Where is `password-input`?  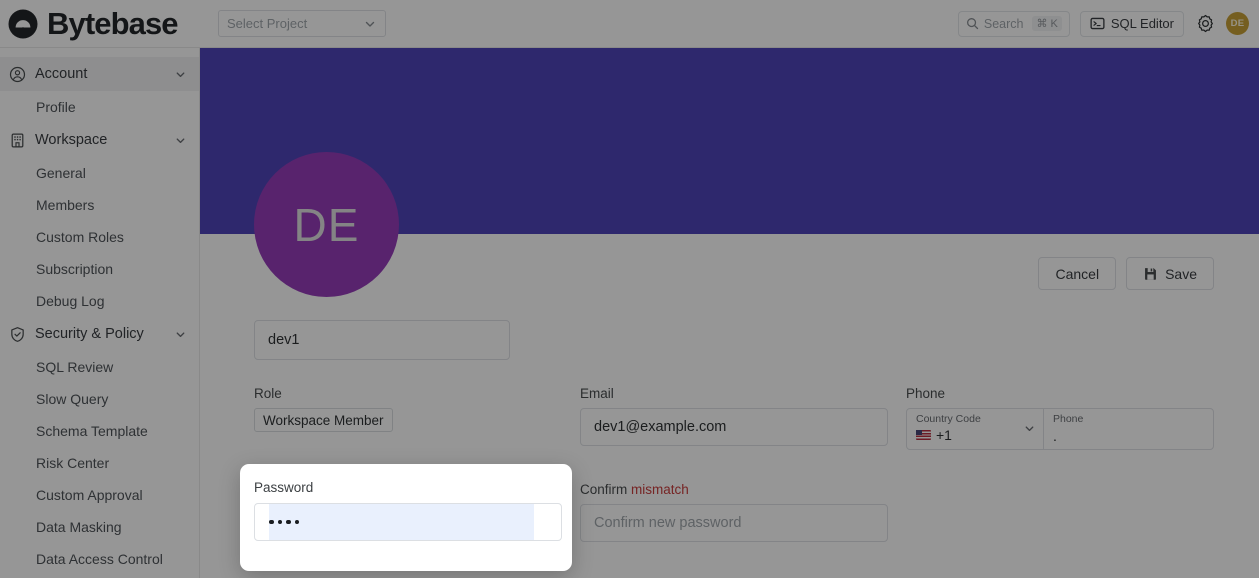
password-input is located at coordinates (408, 522).